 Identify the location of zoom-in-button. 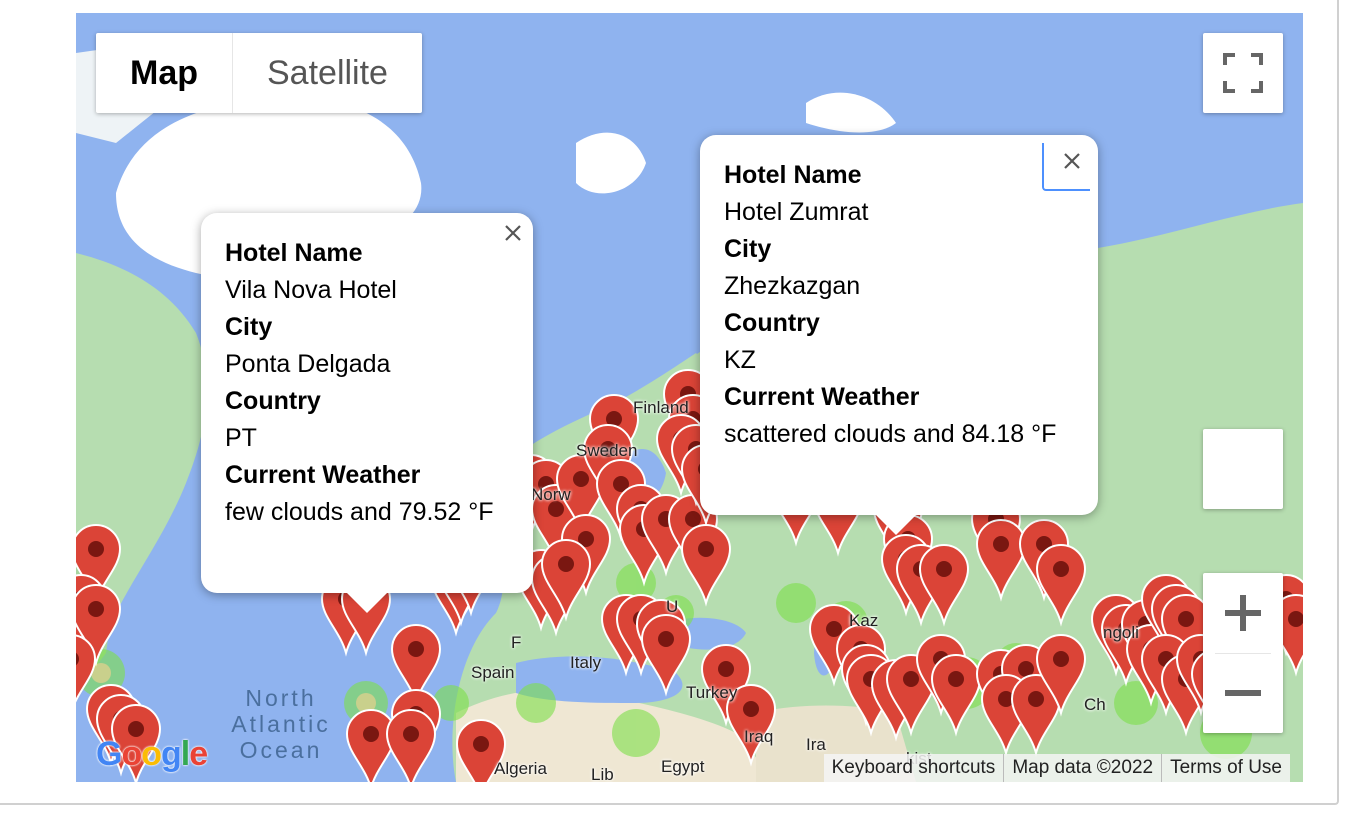
(1243, 613).